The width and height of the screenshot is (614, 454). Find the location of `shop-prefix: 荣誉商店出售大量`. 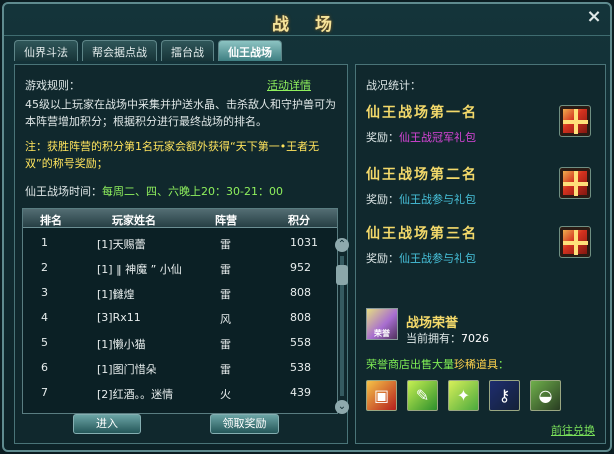

shop-prefix: 荣誉商店出售大量 is located at coordinates (410, 364).